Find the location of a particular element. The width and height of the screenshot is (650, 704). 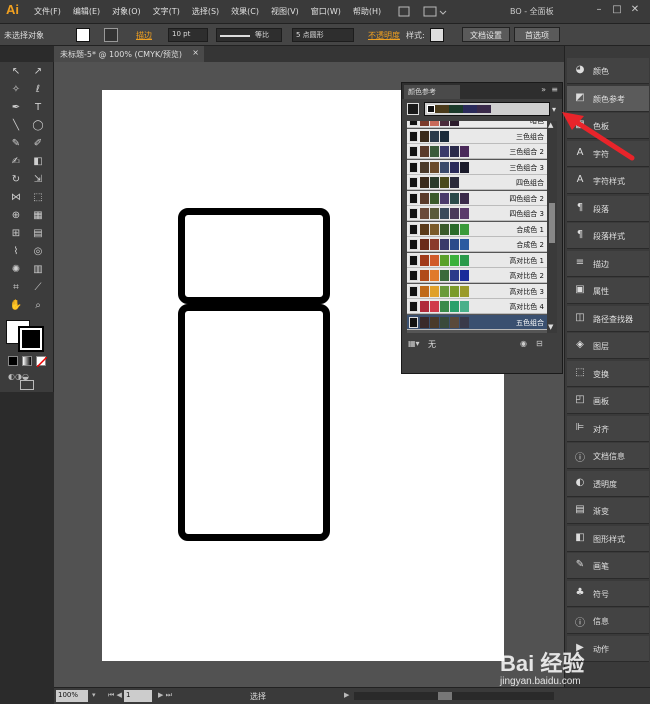

edit-colors-icon: ◉ is located at coordinates (523, 343).